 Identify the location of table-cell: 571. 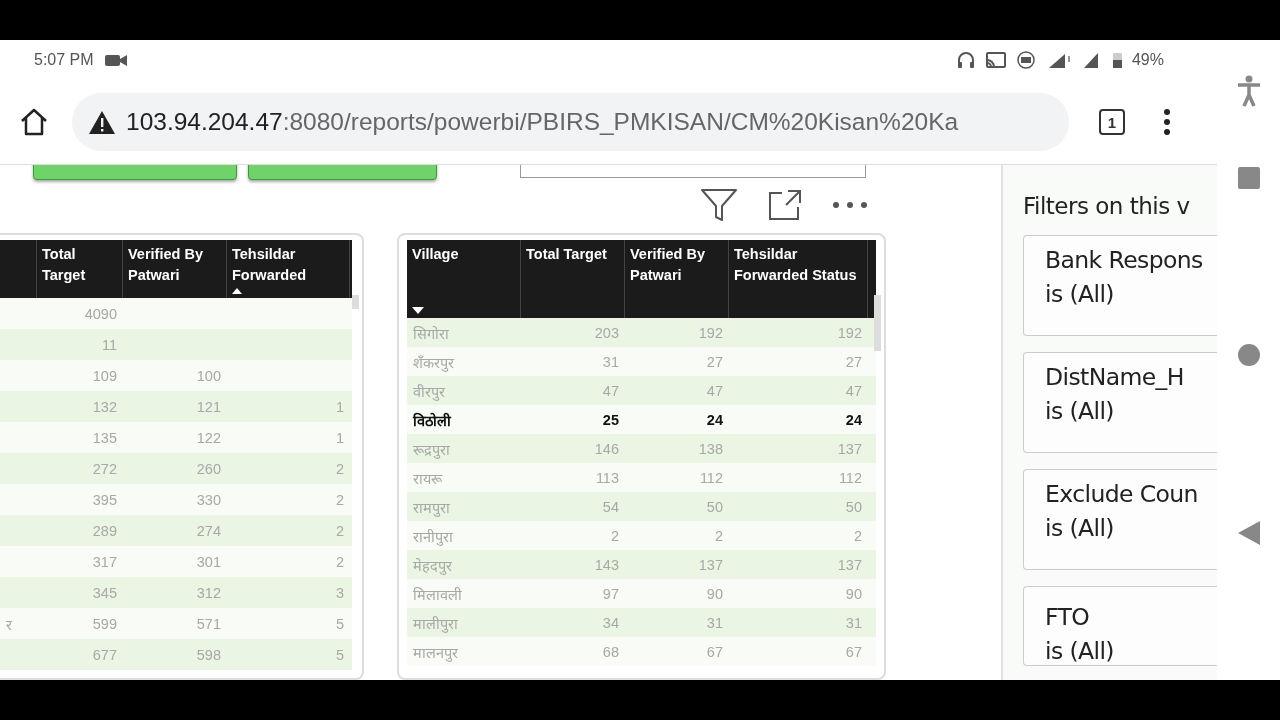
(208, 623).